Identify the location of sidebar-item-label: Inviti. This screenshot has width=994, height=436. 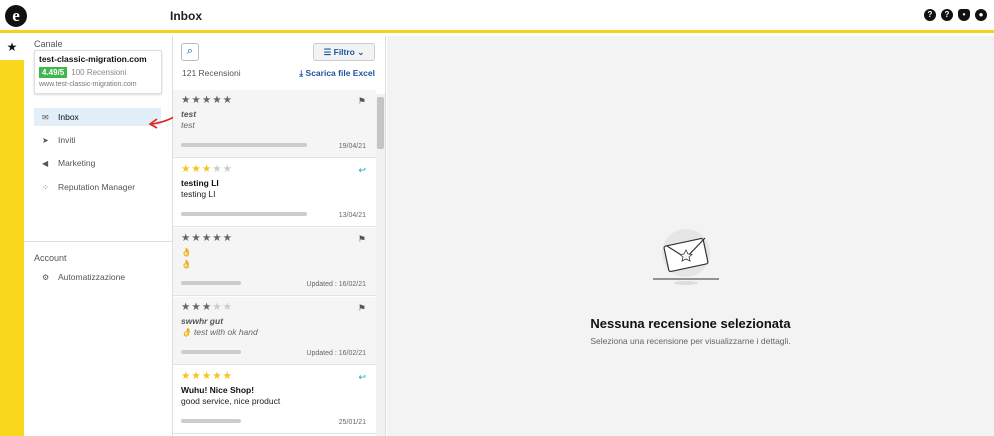
(67, 140).